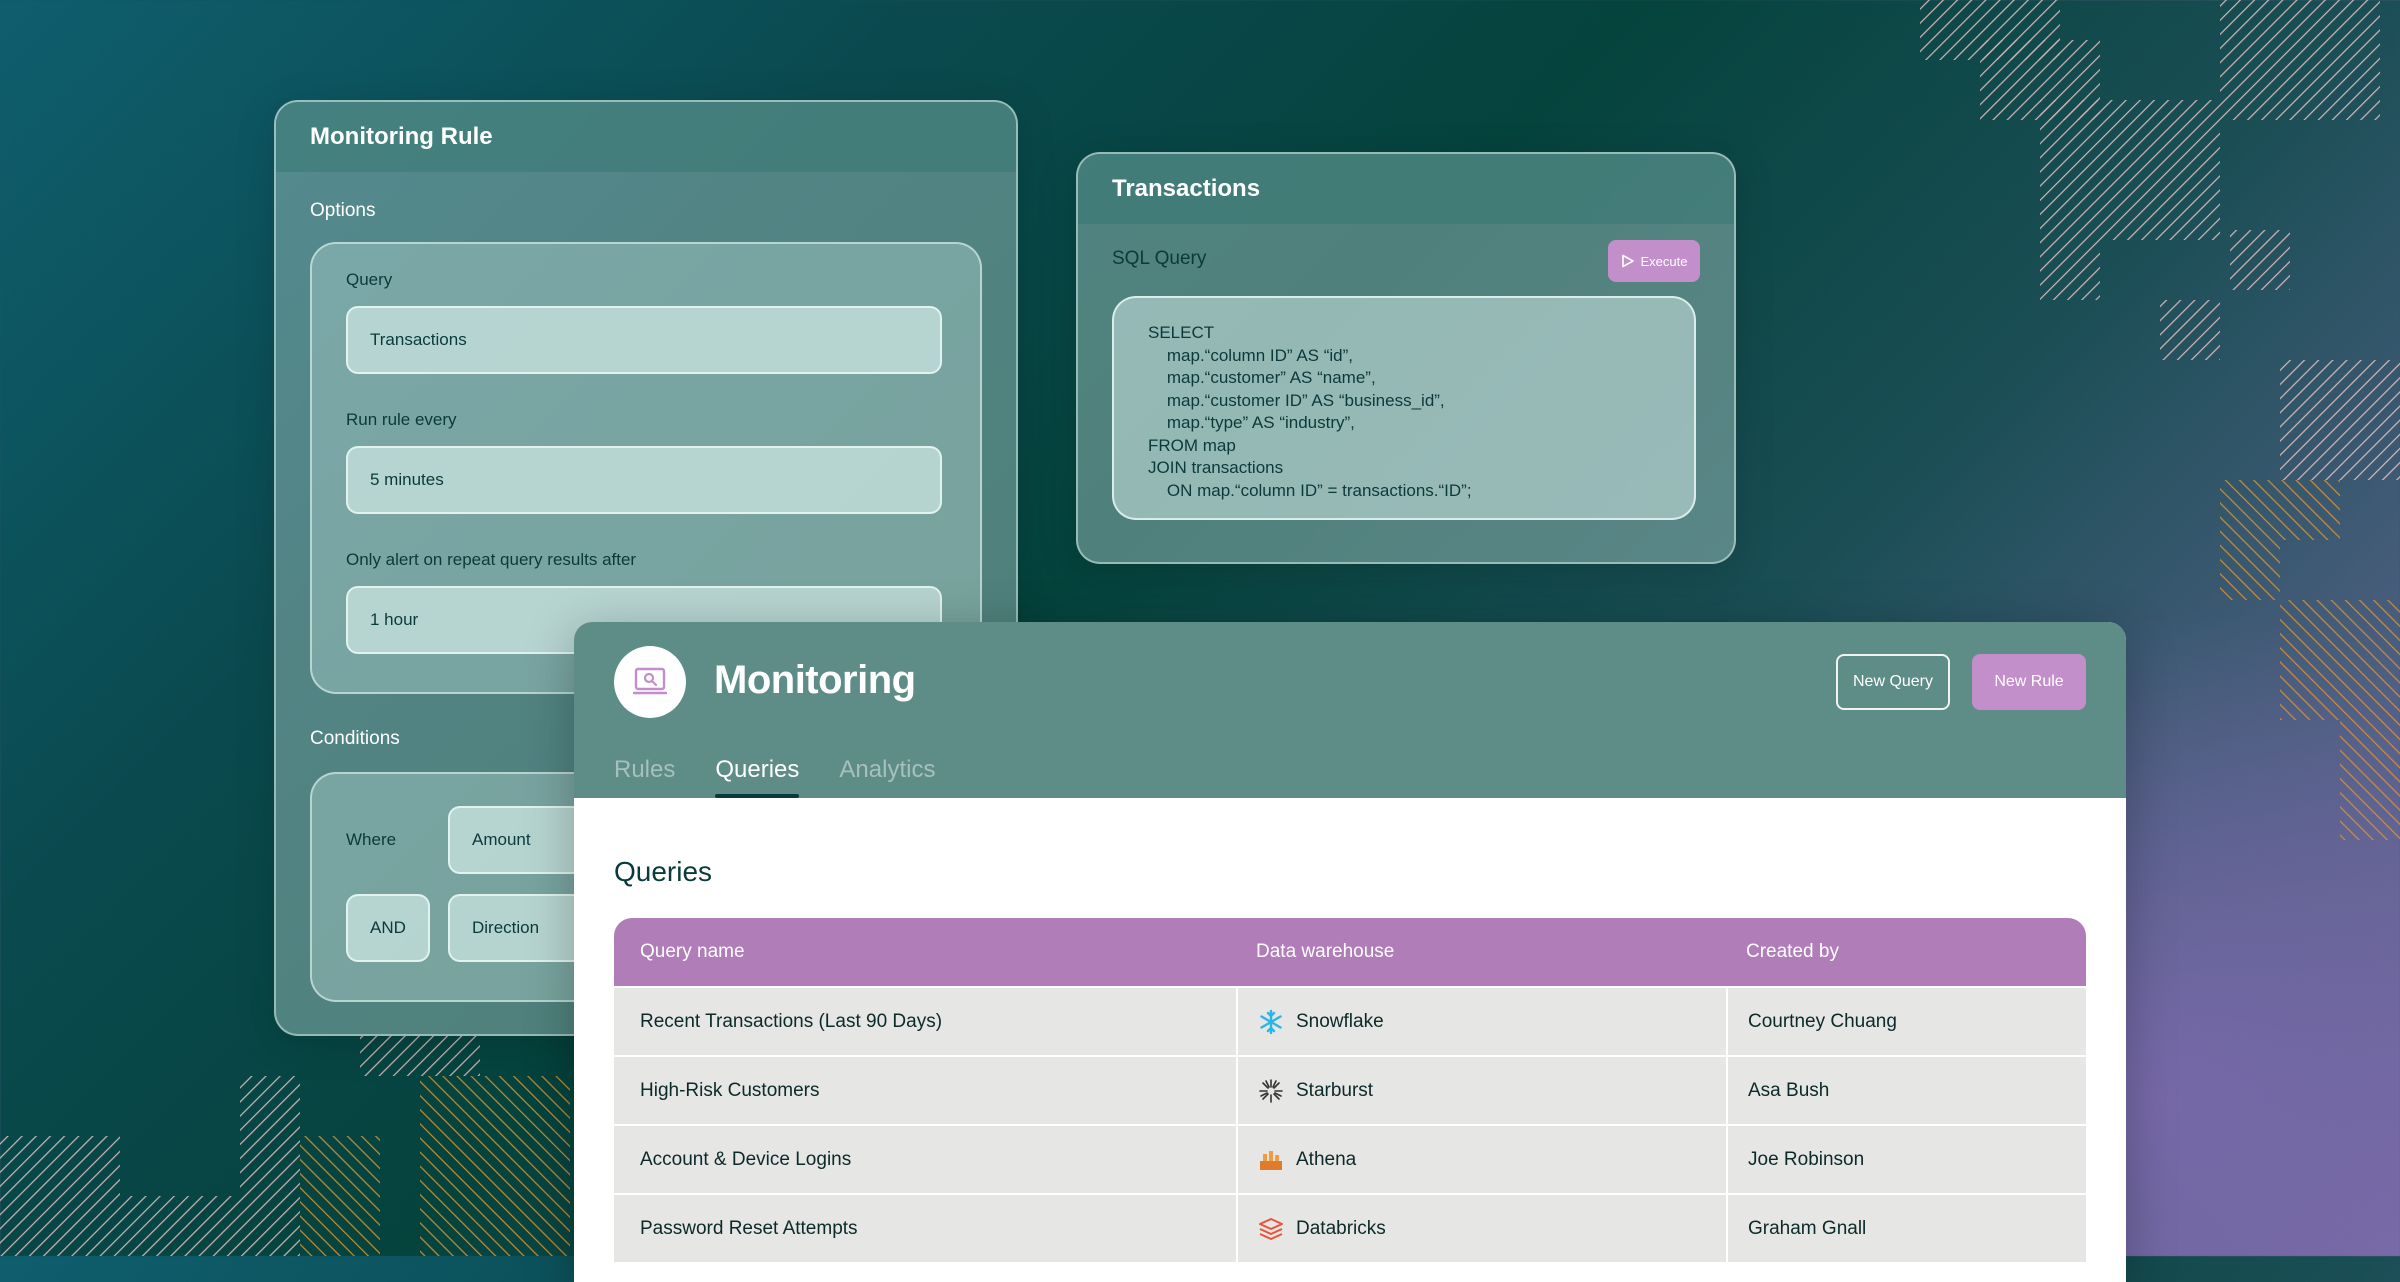 The width and height of the screenshot is (2400, 1282). Describe the element at coordinates (285, 1146) in the screenshot. I see `decorative-pattern-bottom-left` at that location.